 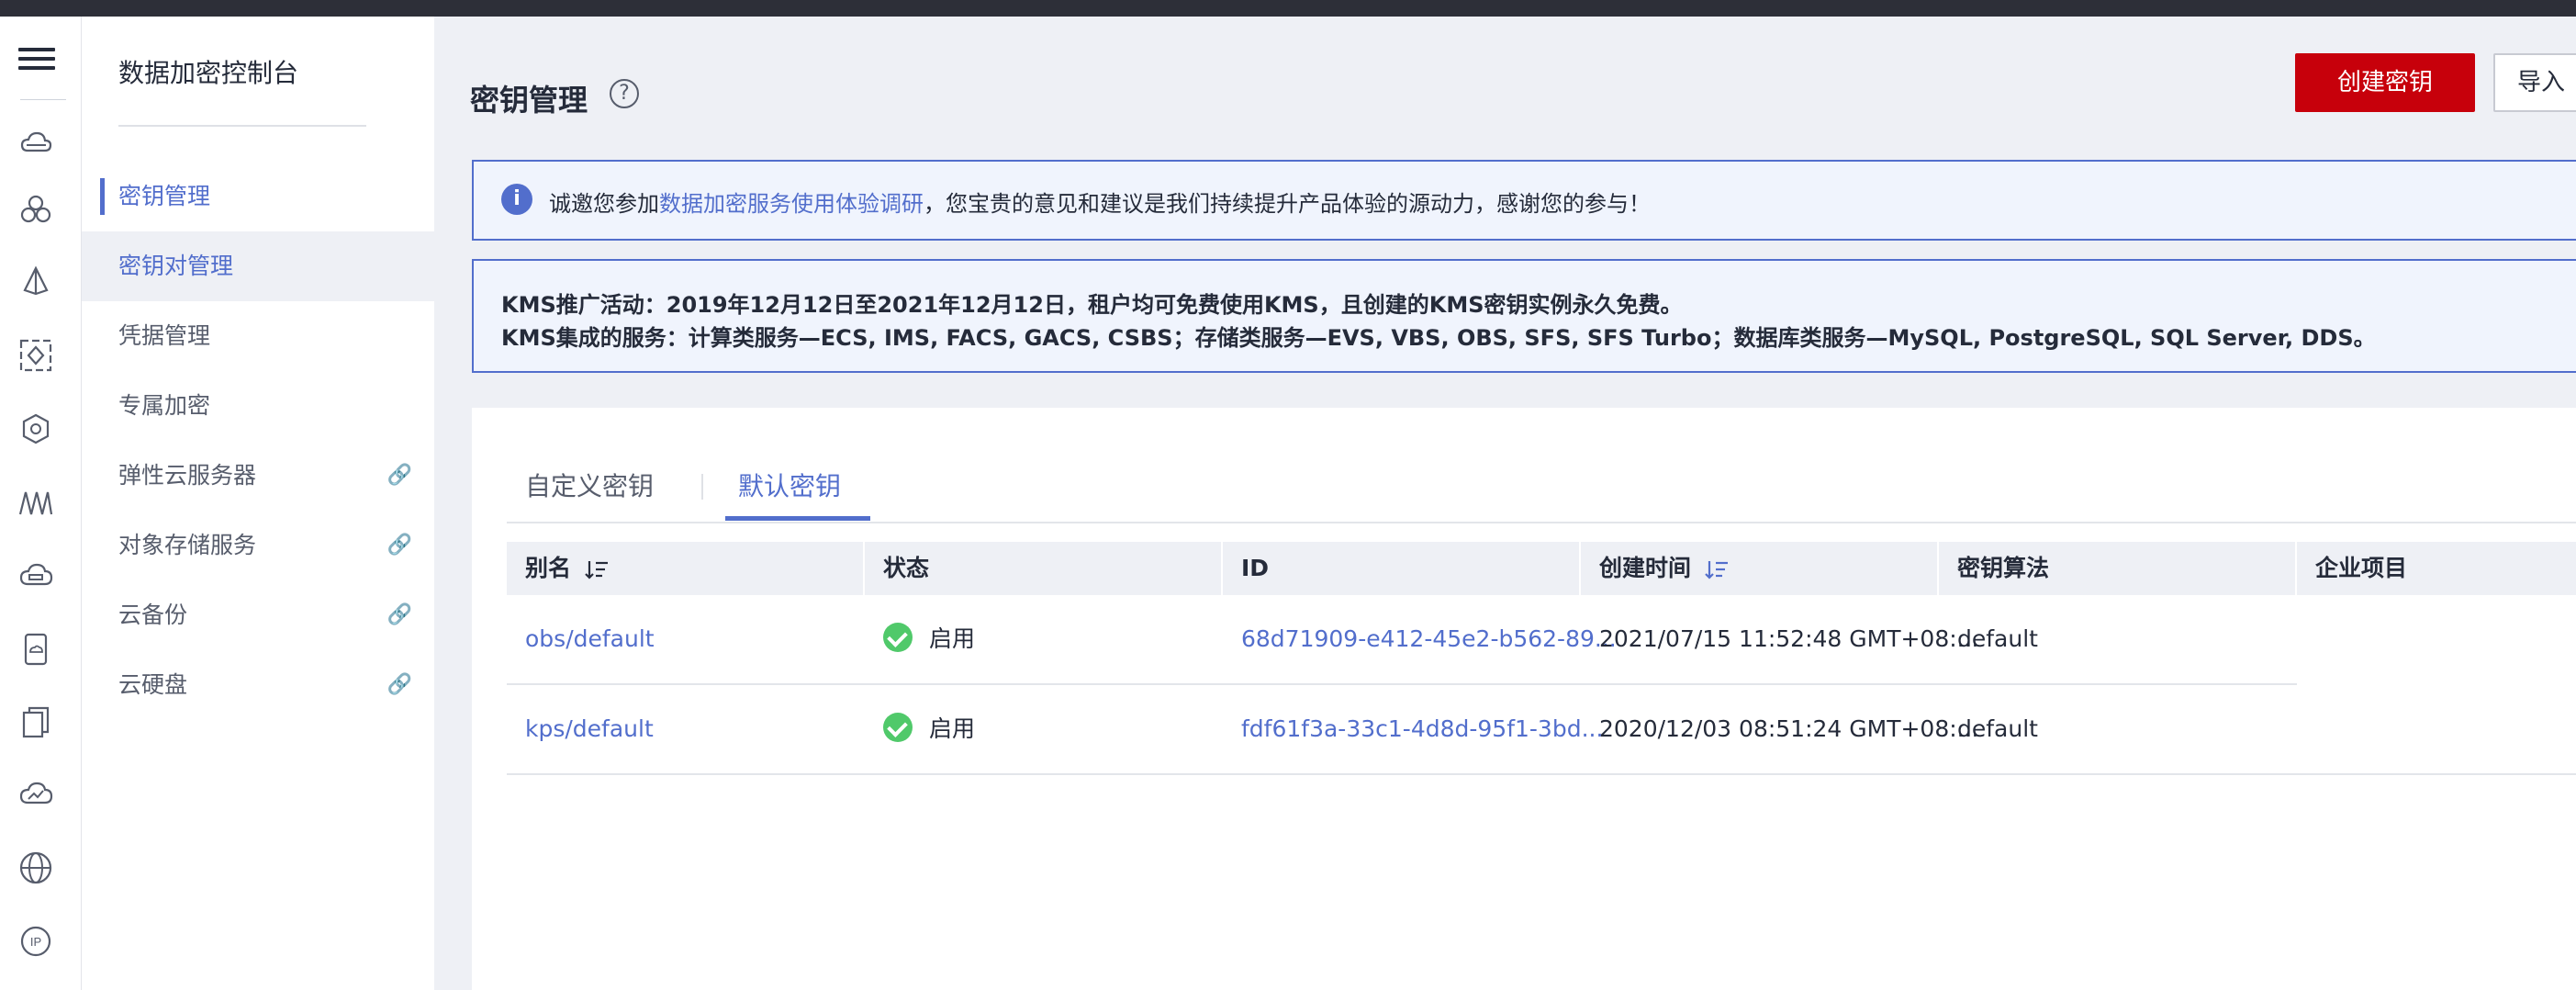 What do you see at coordinates (258, 406) in the screenshot?
I see `sidebar-item-dedicated-encryption: 专属加密` at bounding box center [258, 406].